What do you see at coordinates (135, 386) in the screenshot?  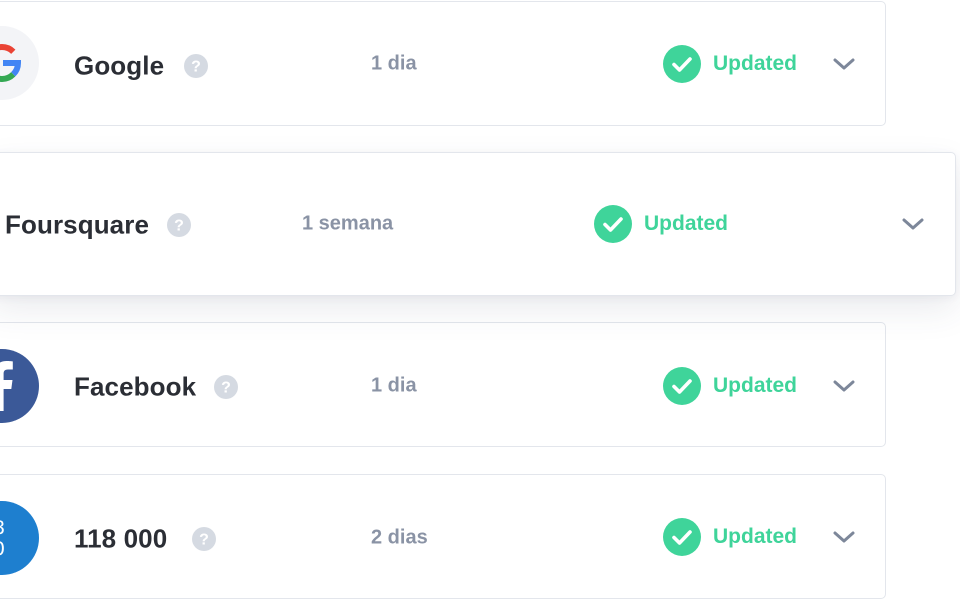 I see `listing-name: Facebook` at bounding box center [135, 386].